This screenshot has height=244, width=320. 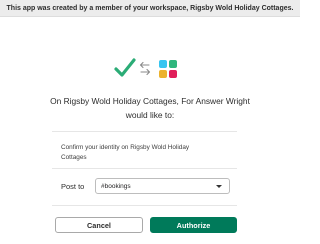 I want to click on post-to-label: Post to, so click(x=73, y=186).